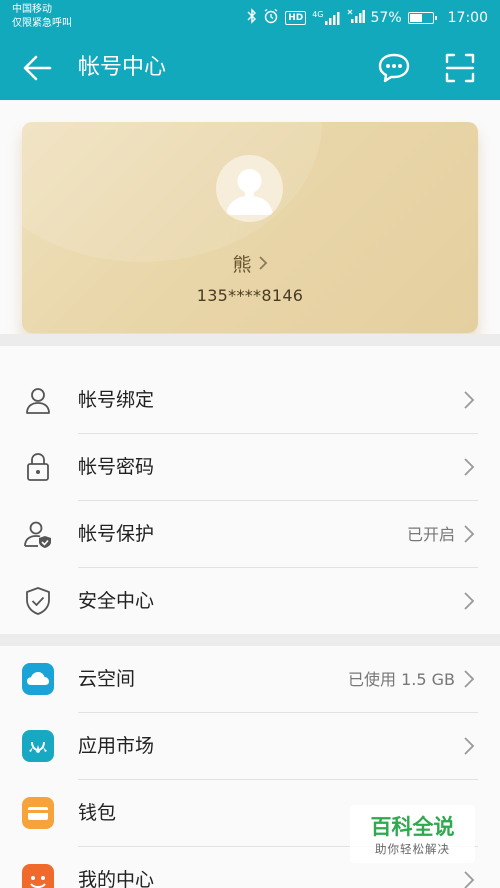 The height and width of the screenshot is (888, 500). Describe the element at coordinates (412, 827) in the screenshot. I see `watermark-title: 百科全说` at that location.